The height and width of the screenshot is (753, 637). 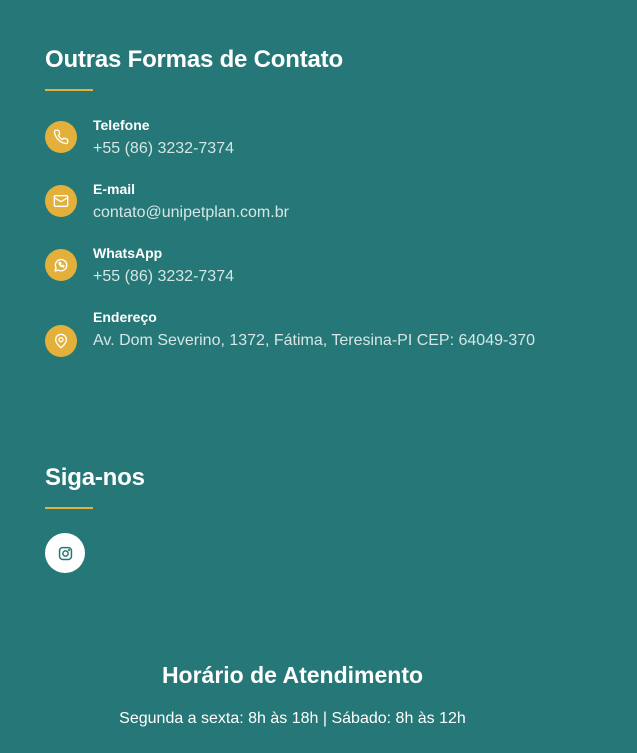 What do you see at coordinates (61, 137) in the screenshot?
I see `phone-icon` at bounding box center [61, 137].